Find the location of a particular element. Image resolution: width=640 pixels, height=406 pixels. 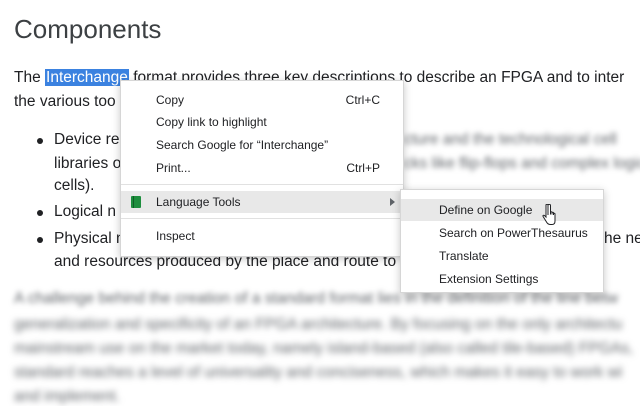

pointer-cursor-icon is located at coordinates (549, 214).